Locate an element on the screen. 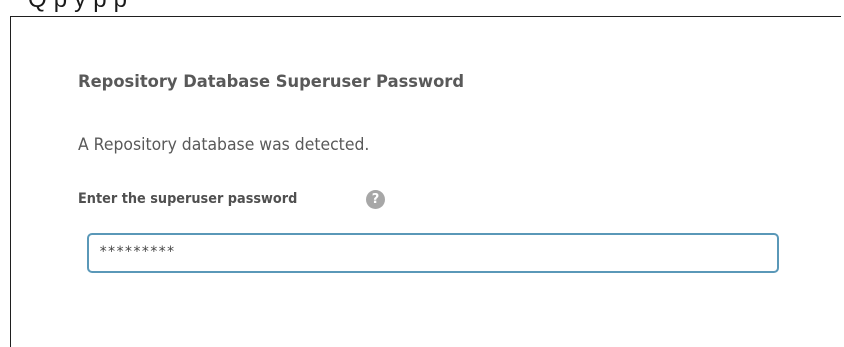 Image resolution: width=844 pixels, height=347 pixels. panel-title: Repository Database Superuser Password is located at coordinates (271, 82).